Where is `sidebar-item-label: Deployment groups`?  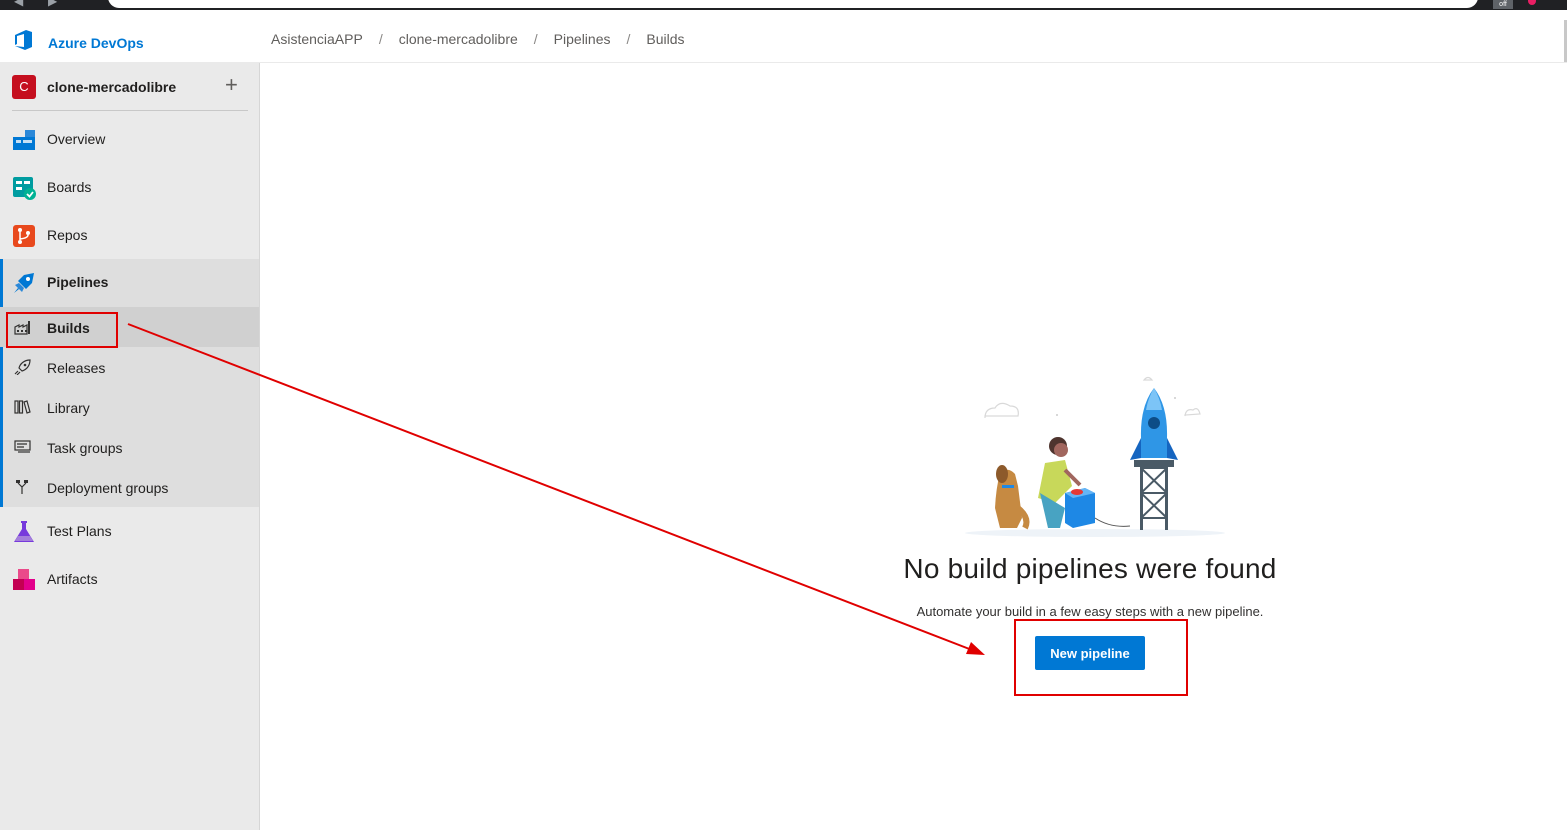
sidebar-item-label: Deployment groups is located at coordinates (108, 488).